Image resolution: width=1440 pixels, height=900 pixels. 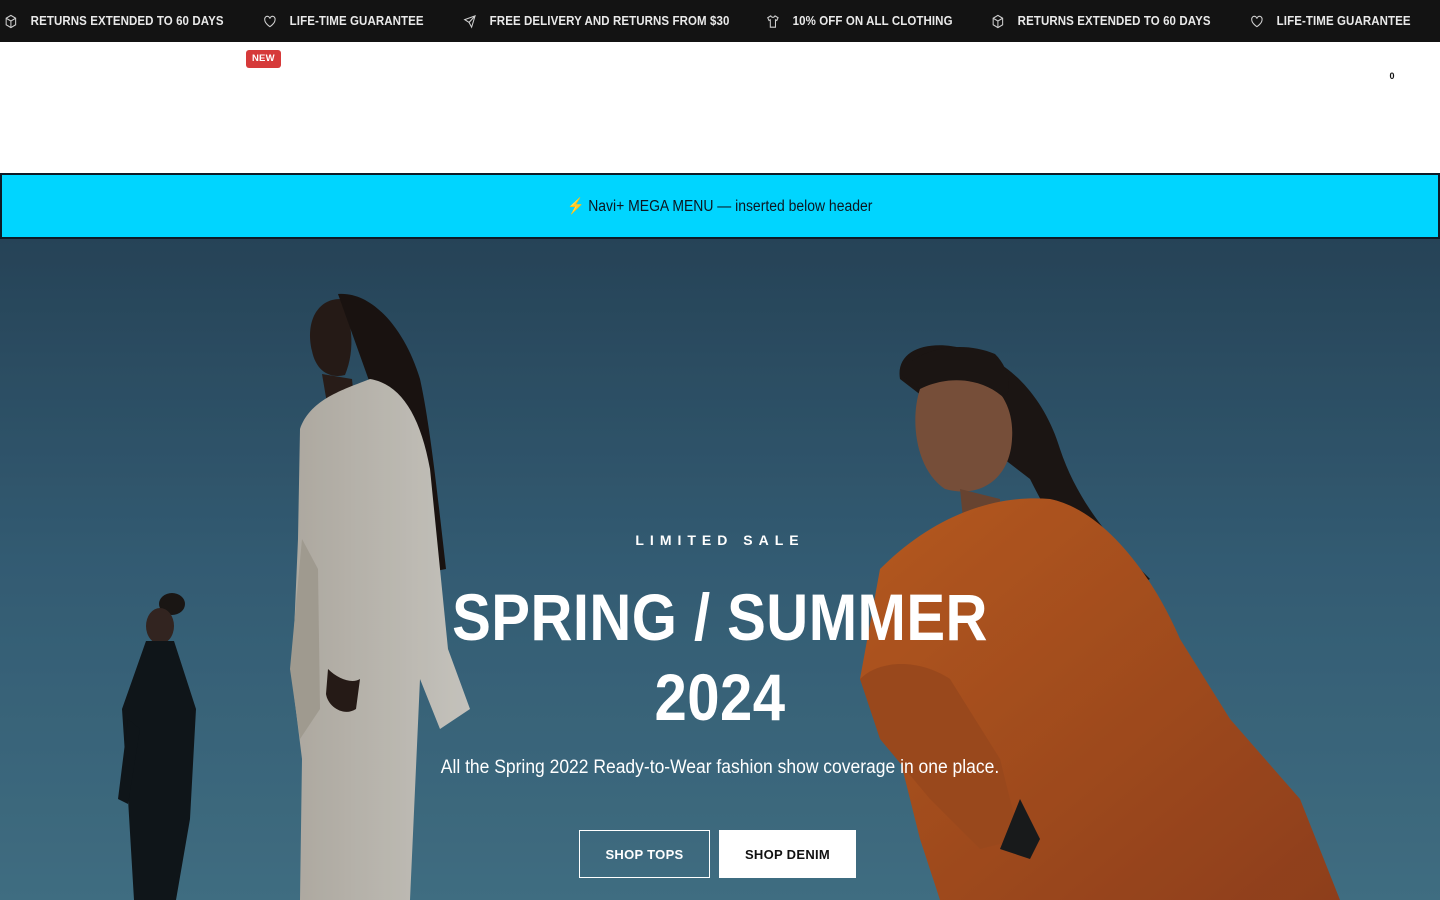 I want to click on announcement-item: FREE DELIVERY AND RETURNS FROM $30, so click(x=596, y=21).